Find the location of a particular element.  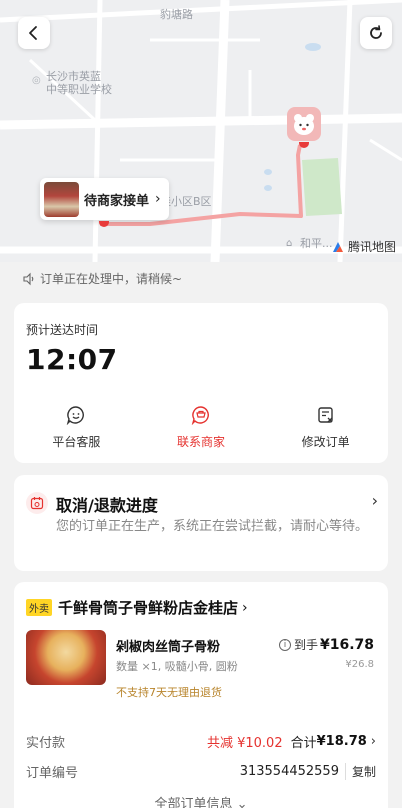

price-label: 到手 is located at coordinates (305, 645).